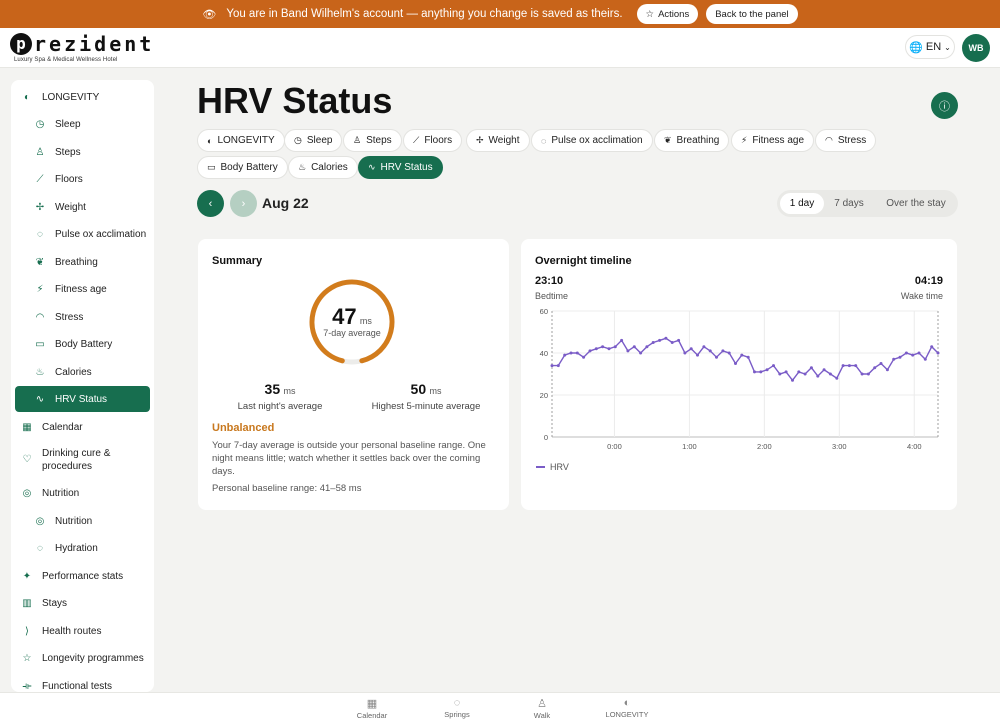 This screenshot has width=1000, height=724. I want to click on sidebar-item-longevity-programmes: ☆ Longevity programmes, so click(82, 658).